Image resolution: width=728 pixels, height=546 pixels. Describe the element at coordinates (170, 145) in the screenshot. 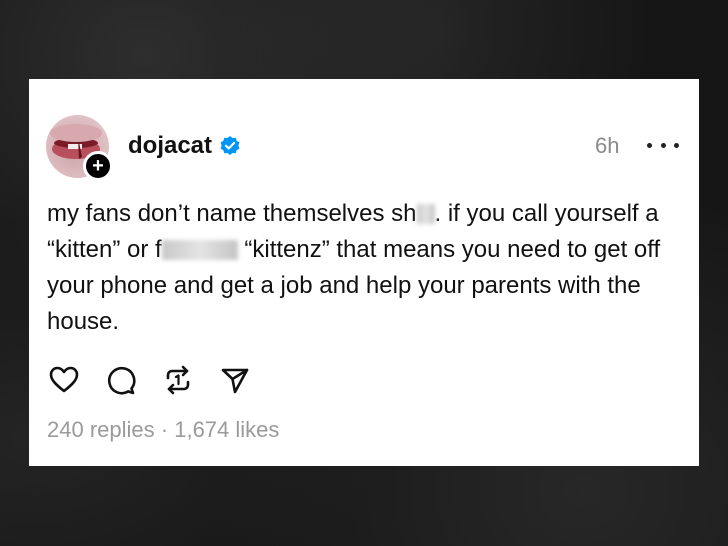

I see `username-label: dojacat` at that location.